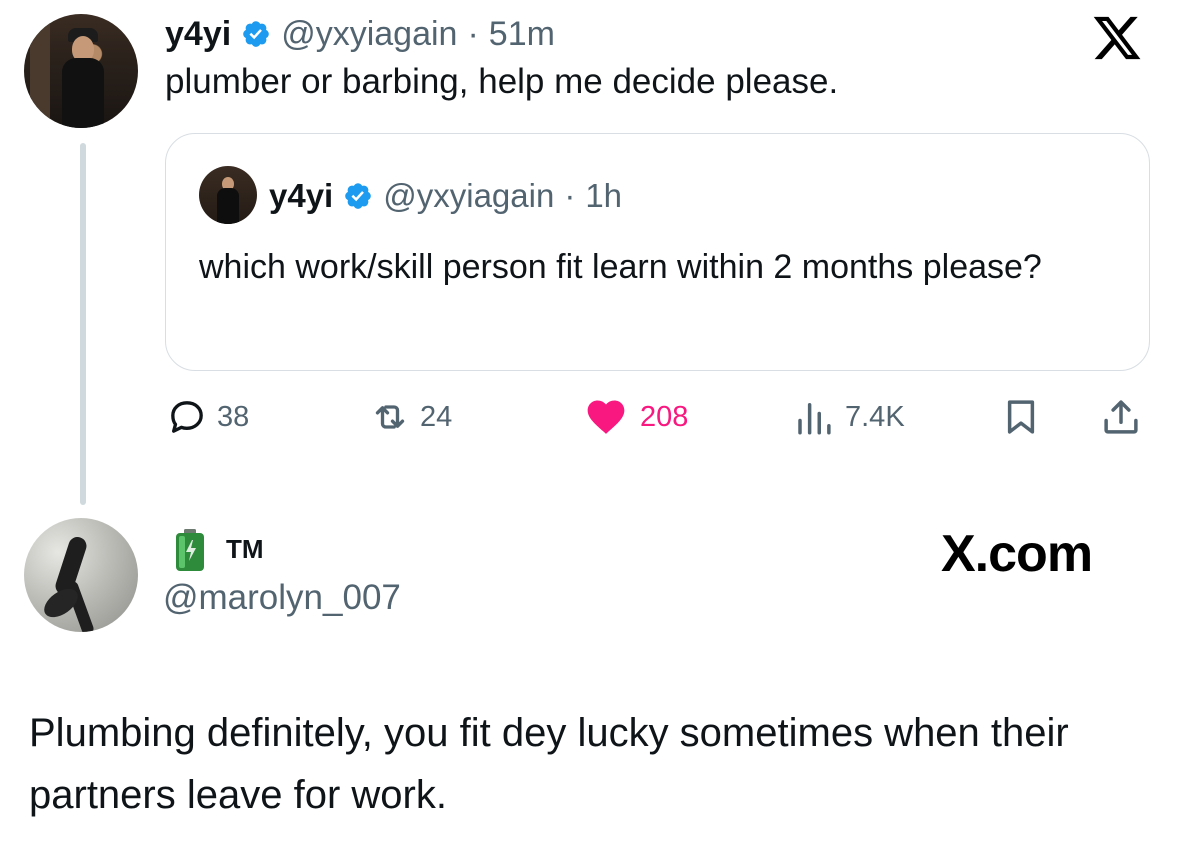 The height and width of the screenshot is (868, 1179). Describe the element at coordinates (814, 419) in the screenshot. I see `views-icon` at that location.